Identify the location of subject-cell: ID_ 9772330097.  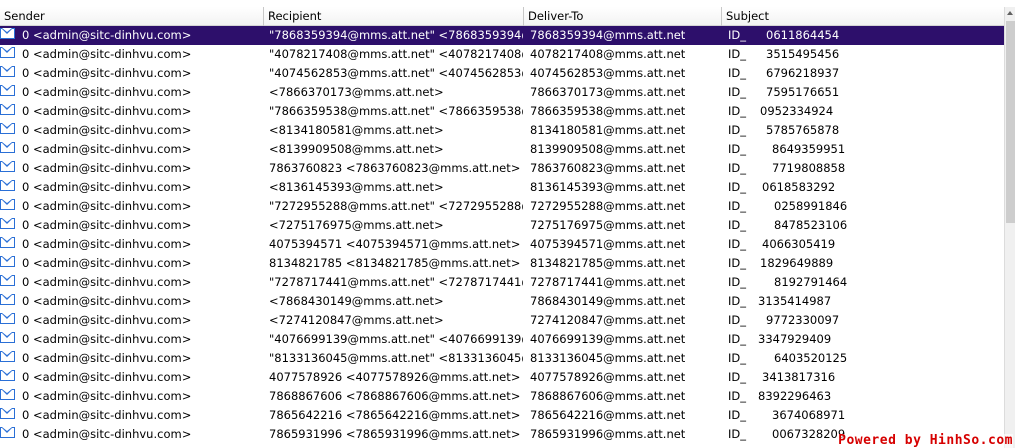
(866, 320).